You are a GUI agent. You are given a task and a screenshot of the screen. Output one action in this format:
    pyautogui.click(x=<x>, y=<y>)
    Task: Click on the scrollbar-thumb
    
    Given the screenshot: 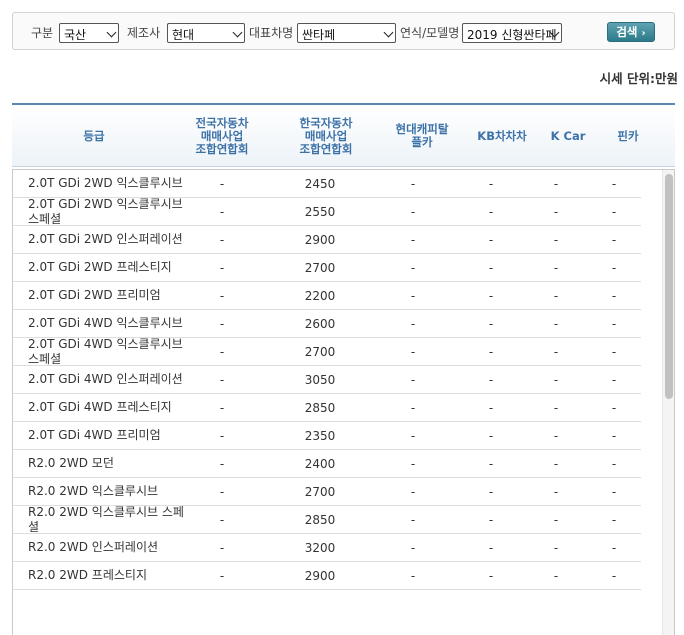 What is the action you would take?
    pyautogui.click(x=669, y=286)
    